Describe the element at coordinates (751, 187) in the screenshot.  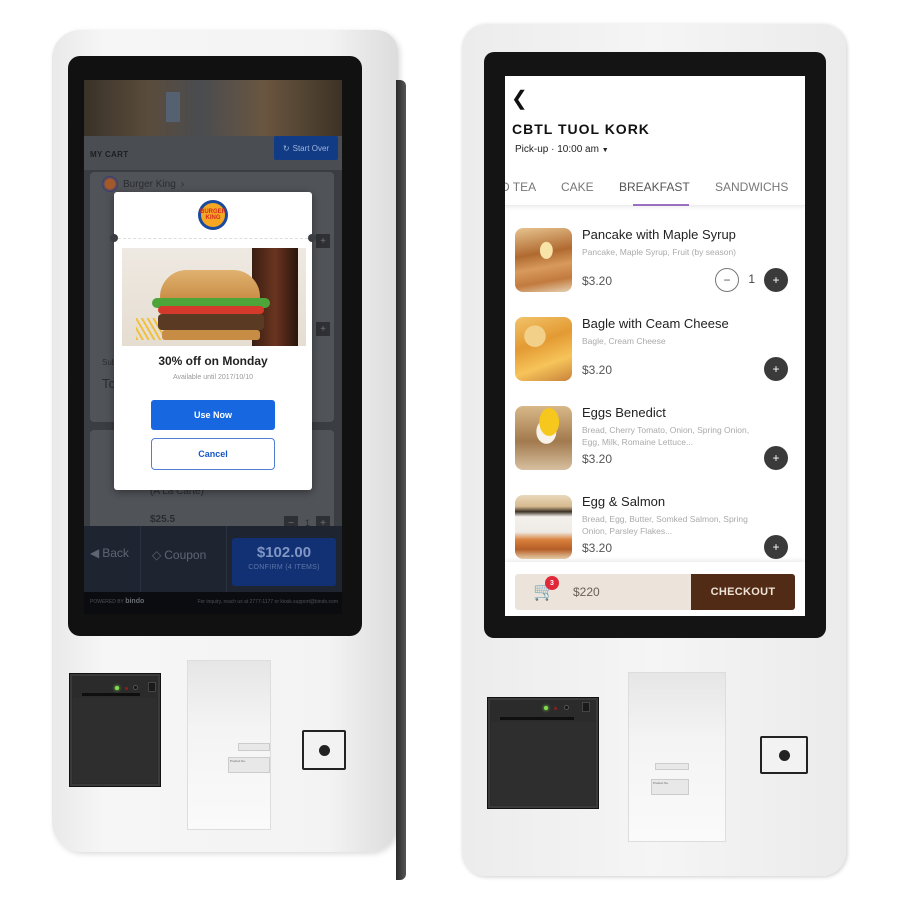
I see `tab-sandwichs: SANDWICHS` at that location.